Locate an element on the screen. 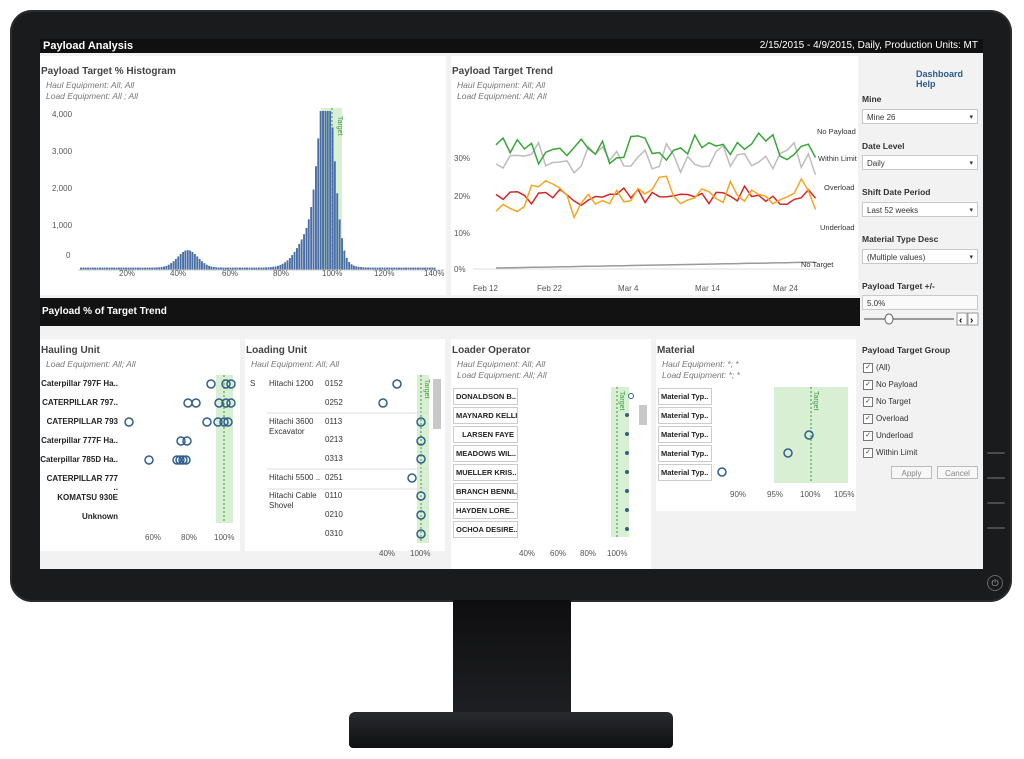  list-item: DONALDSON B.. is located at coordinates (485, 396).